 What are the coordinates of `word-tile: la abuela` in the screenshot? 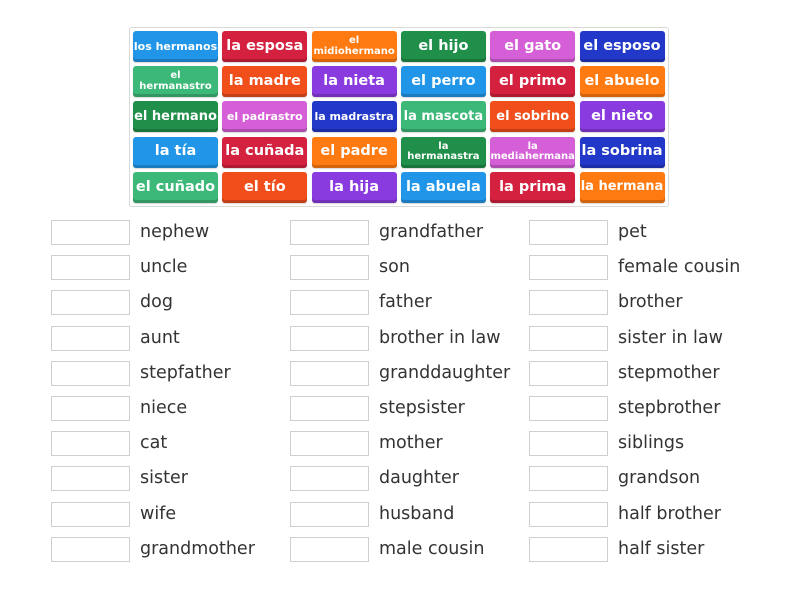 It's located at (443, 187).